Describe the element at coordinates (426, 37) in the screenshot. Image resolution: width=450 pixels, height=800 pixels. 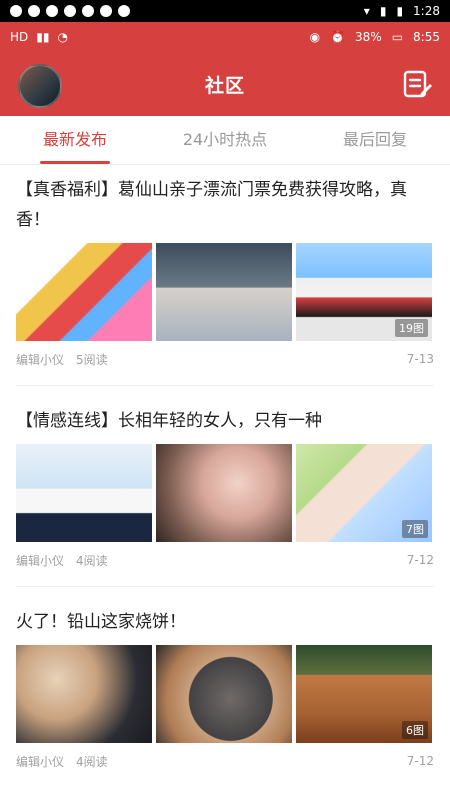
I see `status-time: 8:55` at that location.